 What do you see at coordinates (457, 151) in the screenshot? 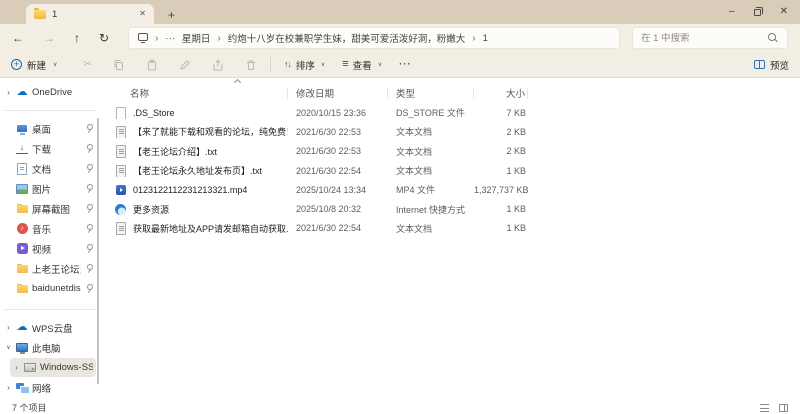
I see `file-row: 【老王论坛介绍】.txt 2021/6/30 22:53 文本文档 2 KB` at bounding box center [457, 151].